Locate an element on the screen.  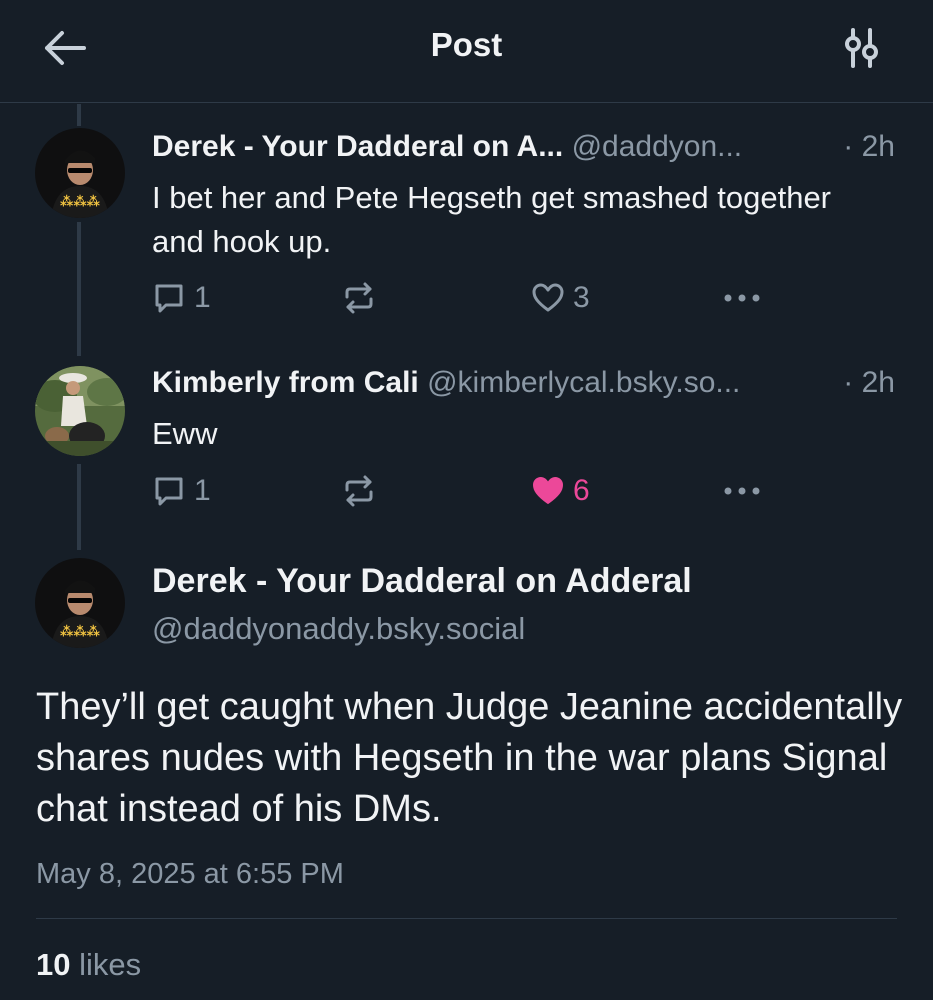
likes-number: 10 is located at coordinates (53, 964).